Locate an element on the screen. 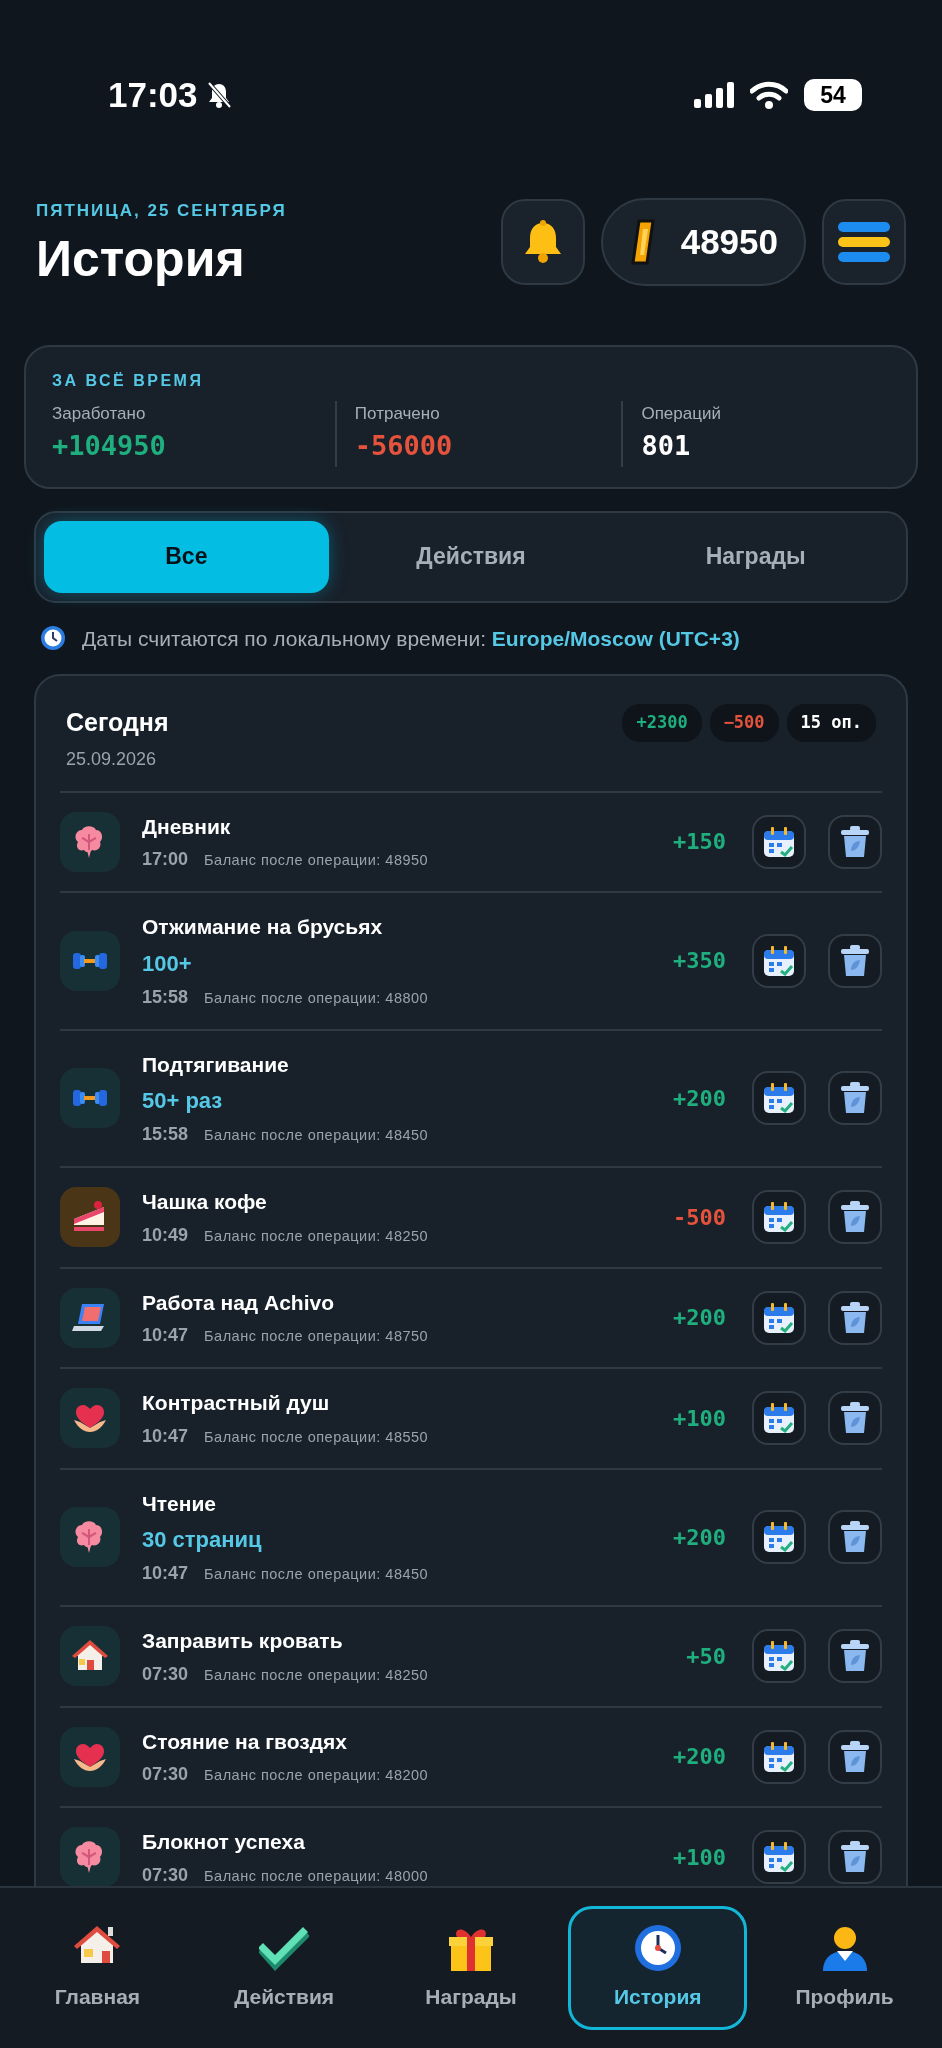 This screenshot has width=942, height=2048. item-subtitle: 30 страниц is located at coordinates (202, 1540).